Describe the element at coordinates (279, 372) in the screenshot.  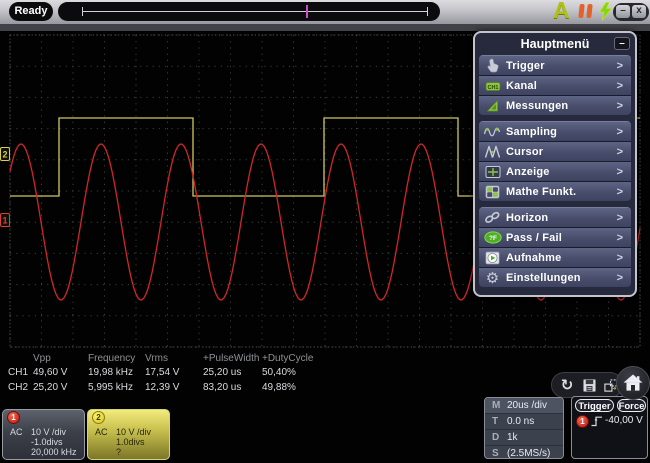
I see `ch1-dutycycle: 50,40%` at that location.